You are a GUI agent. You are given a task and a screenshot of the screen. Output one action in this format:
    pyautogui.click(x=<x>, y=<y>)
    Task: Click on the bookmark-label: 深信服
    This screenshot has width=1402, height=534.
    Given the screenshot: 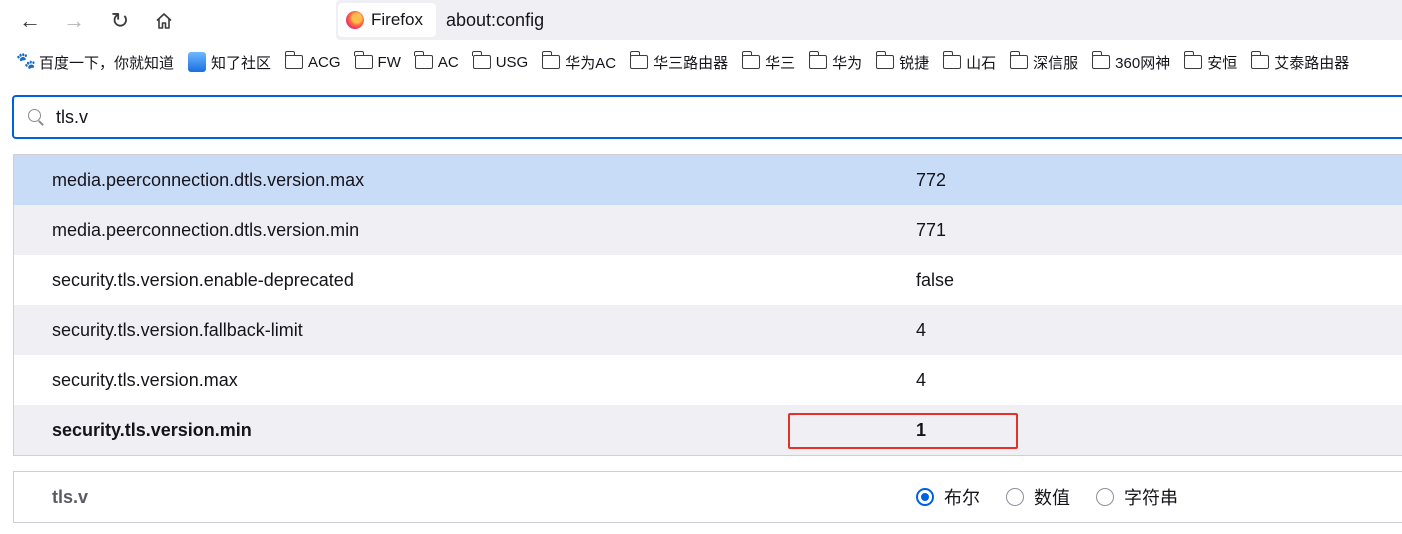 What is the action you would take?
    pyautogui.click(x=1056, y=63)
    